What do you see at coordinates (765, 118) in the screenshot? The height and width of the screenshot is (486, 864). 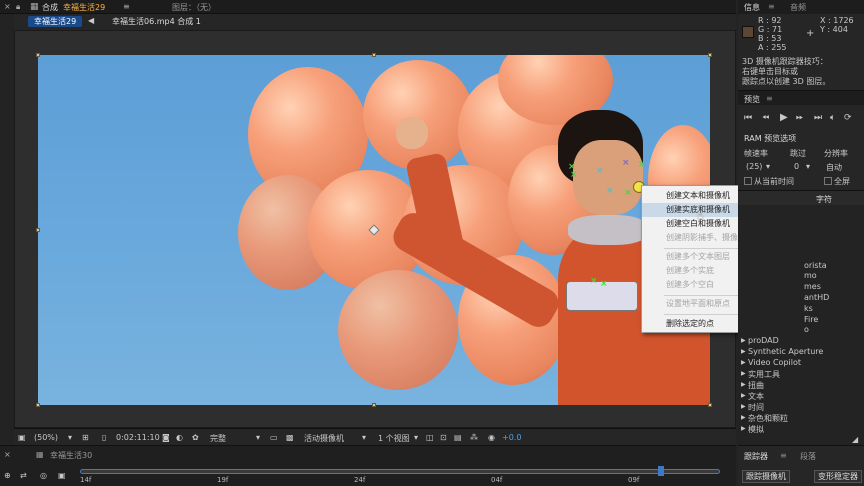 I see `prev-frame-icon: ⏪︎` at bounding box center [765, 118].